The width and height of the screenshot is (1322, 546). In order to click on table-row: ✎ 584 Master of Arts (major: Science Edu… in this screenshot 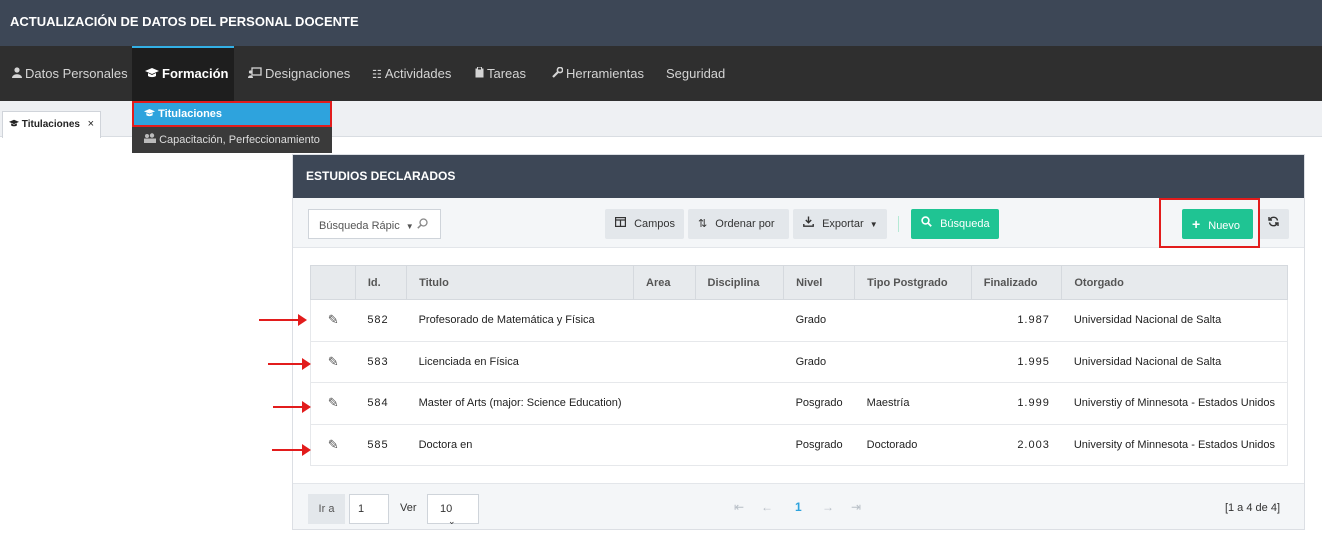, I will do `click(799, 403)`.